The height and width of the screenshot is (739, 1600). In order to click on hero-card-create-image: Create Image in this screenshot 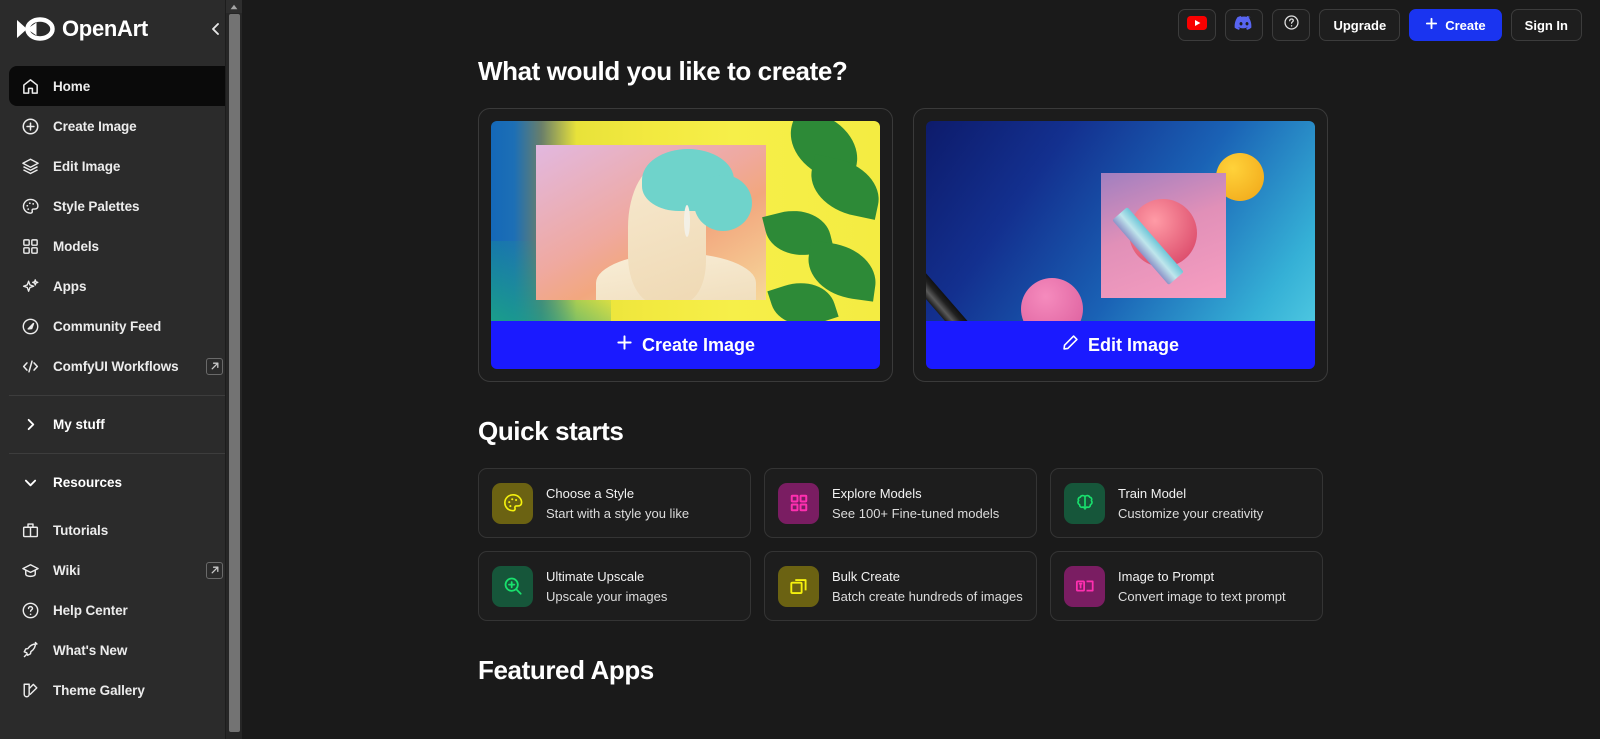, I will do `click(685, 245)`.